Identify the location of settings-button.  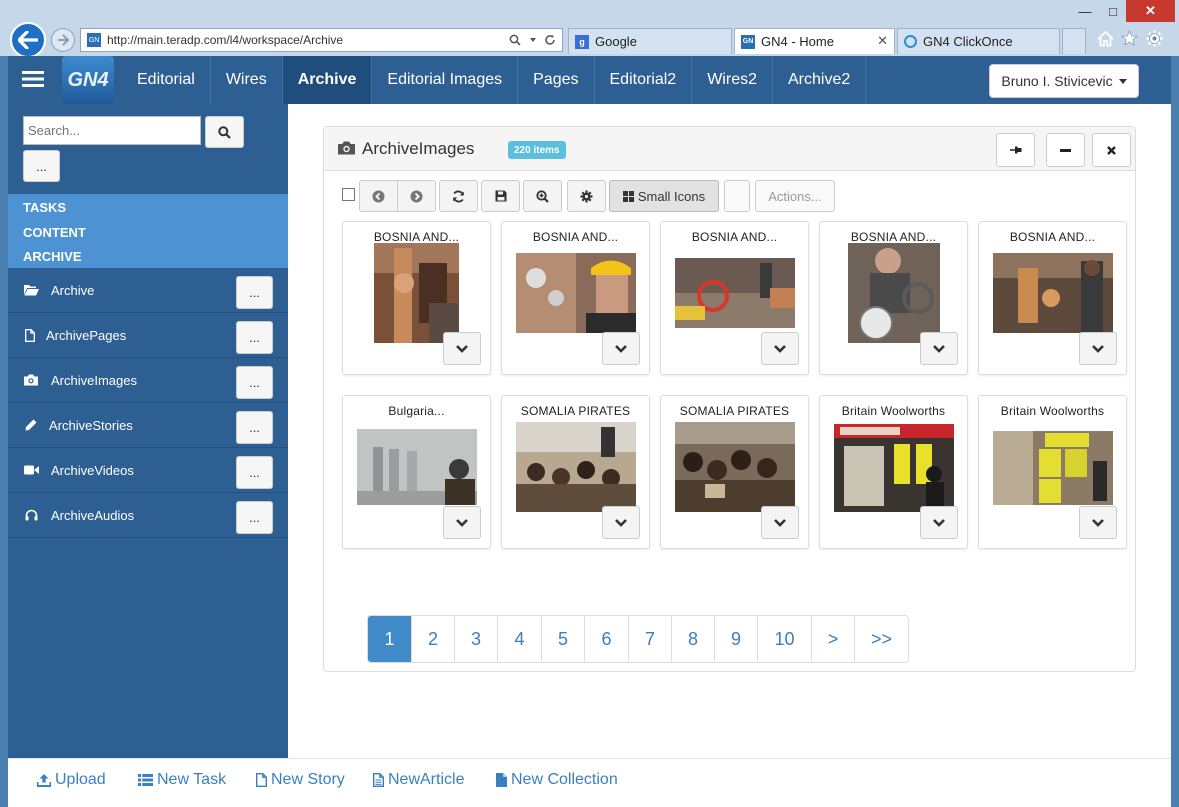
(586, 196).